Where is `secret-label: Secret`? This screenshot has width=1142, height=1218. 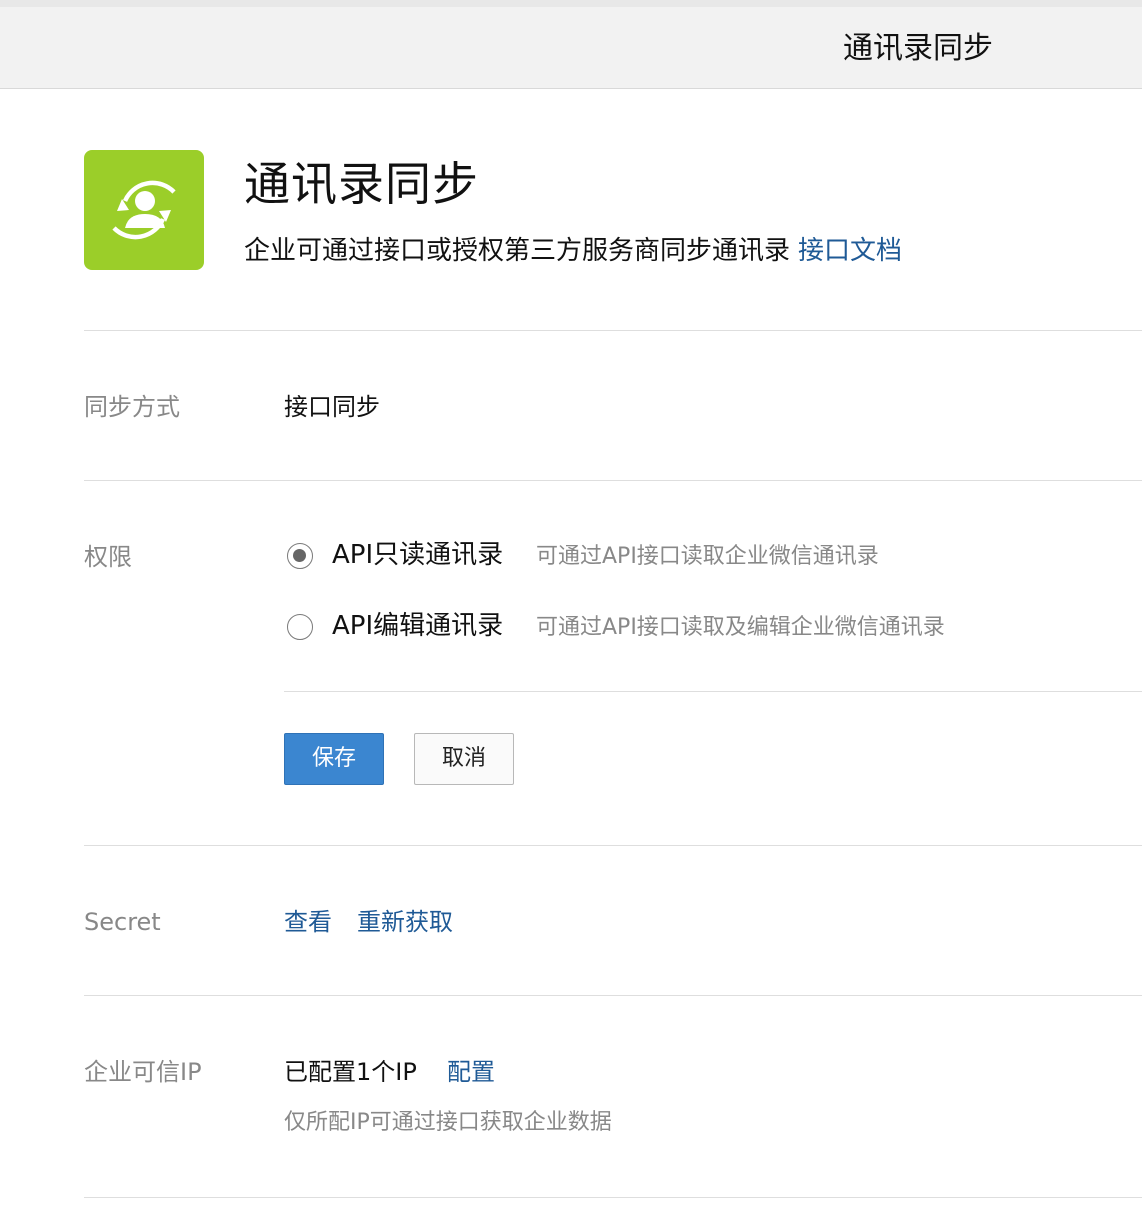 secret-label: Secret is located at coordinates (122, 922).